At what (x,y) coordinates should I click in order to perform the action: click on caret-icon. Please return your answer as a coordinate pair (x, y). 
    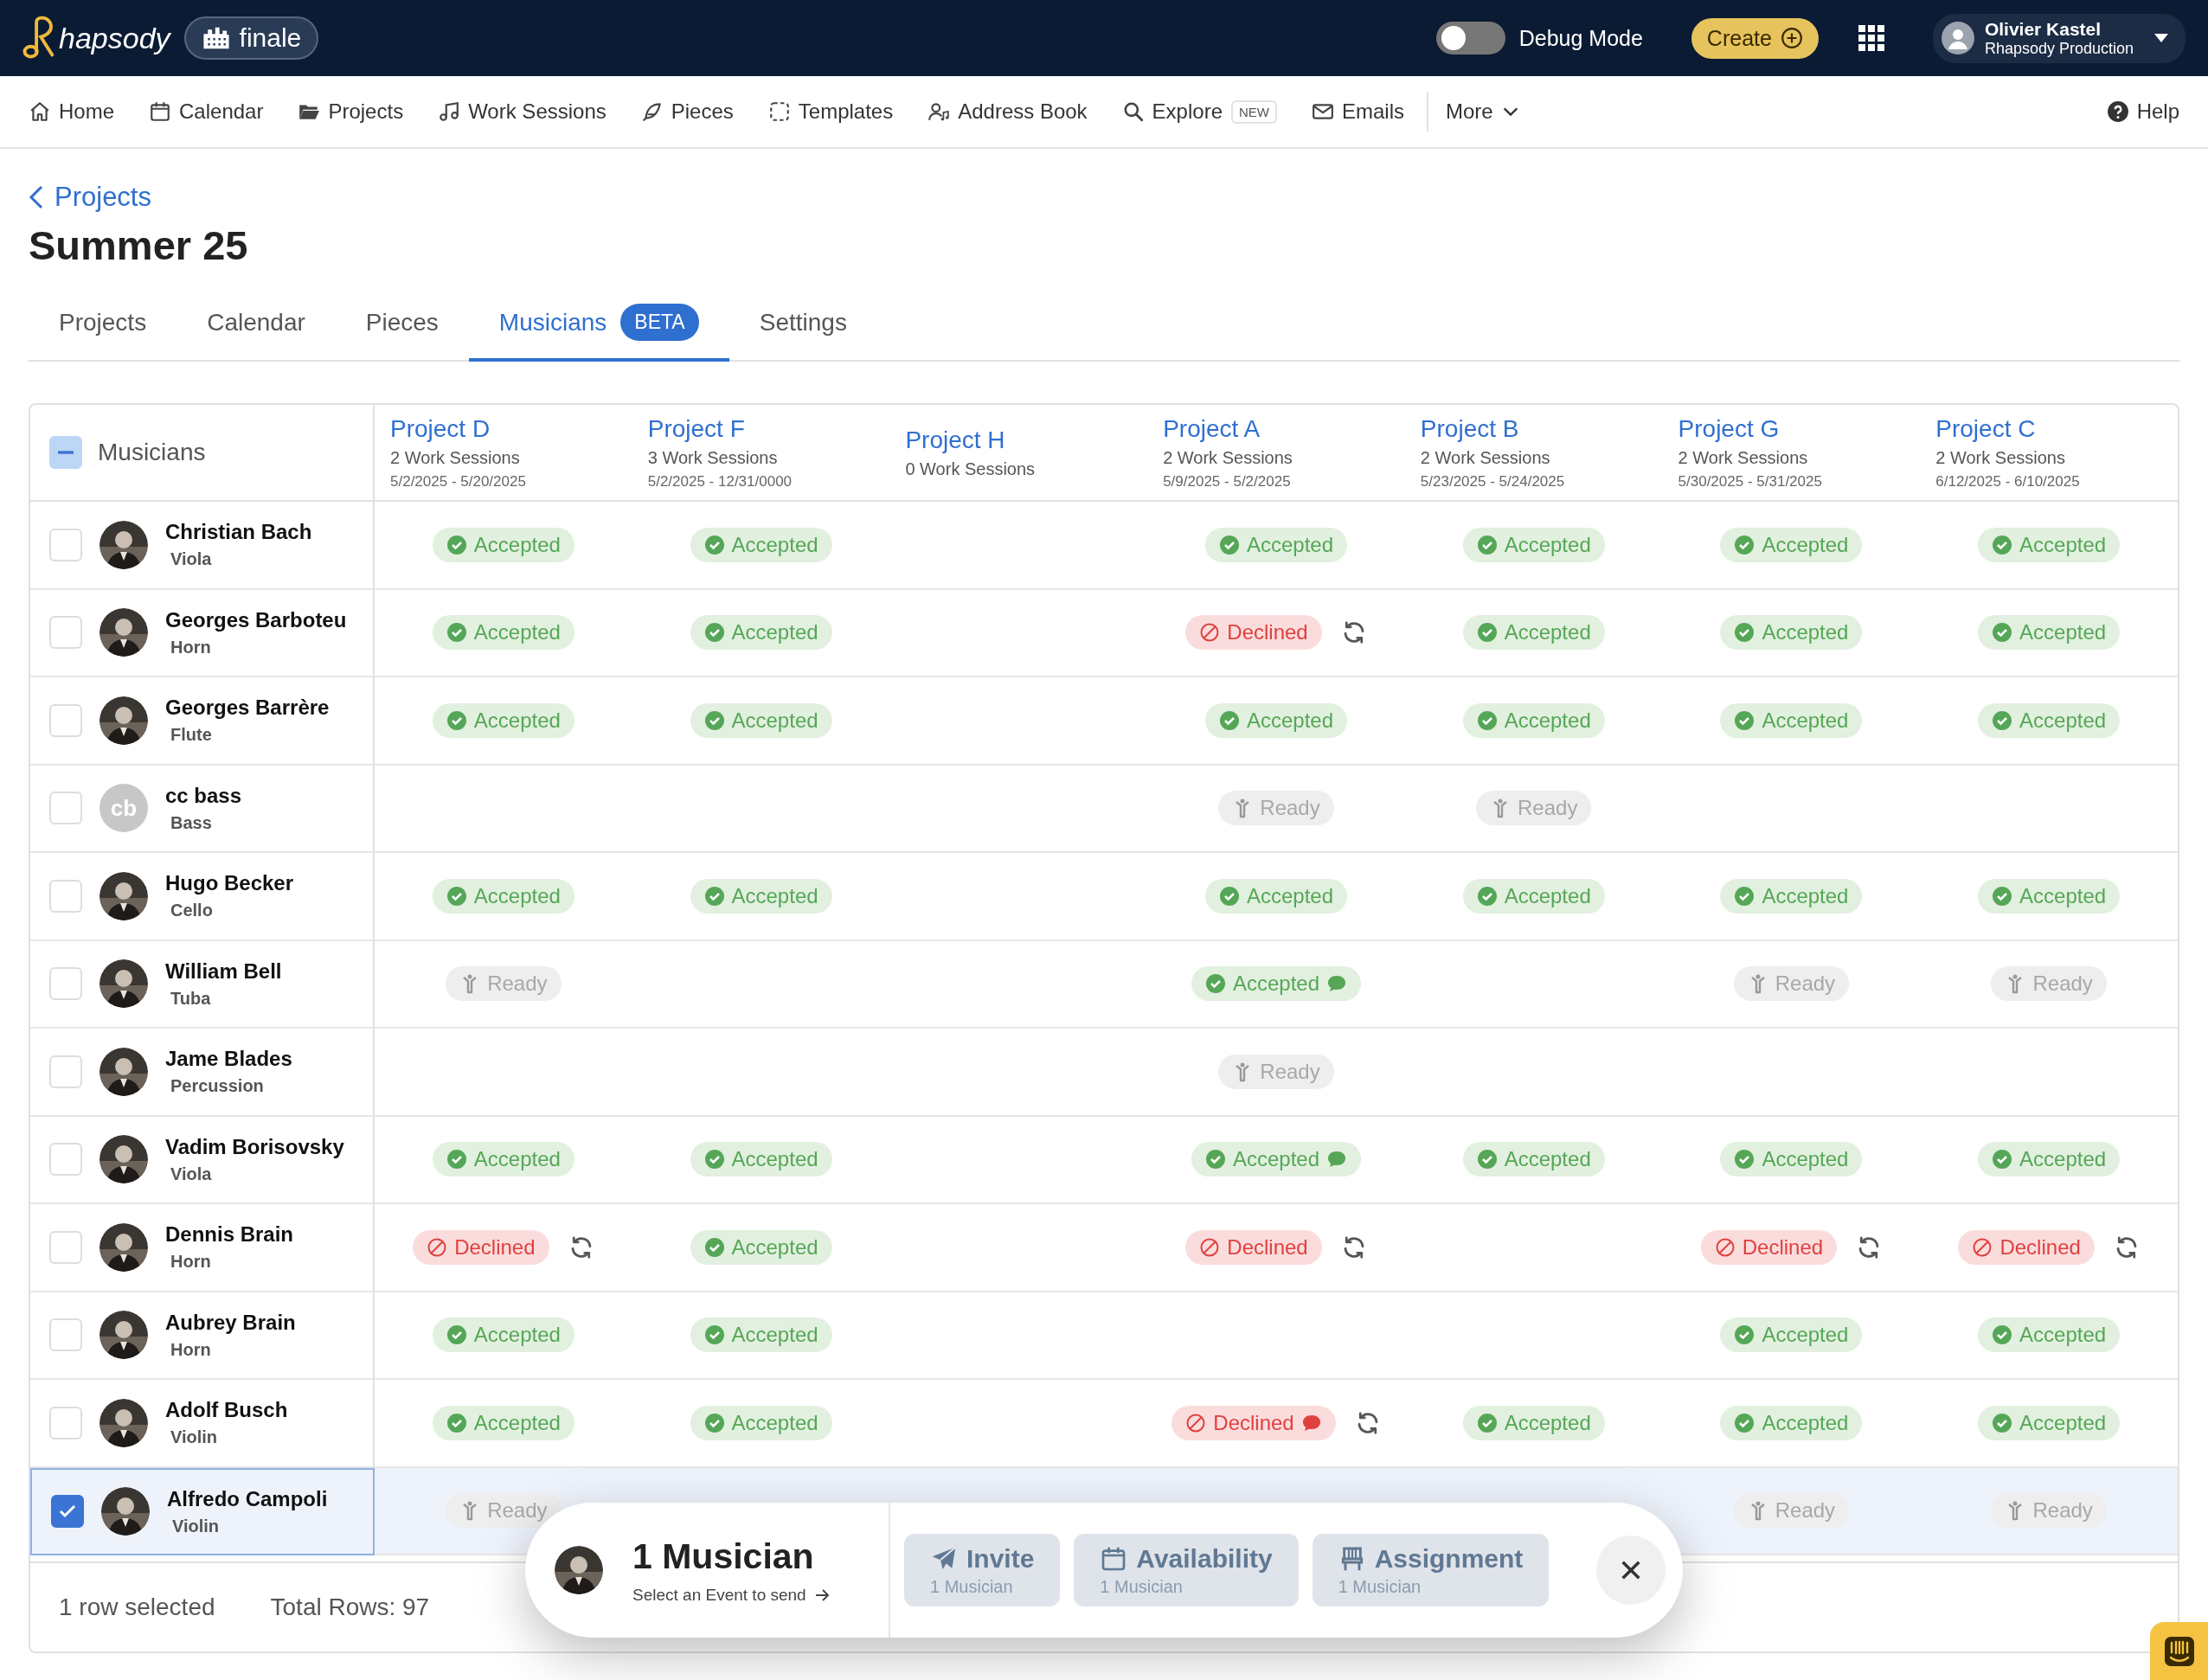
    Looking at the image, I should click on (2161, 38).